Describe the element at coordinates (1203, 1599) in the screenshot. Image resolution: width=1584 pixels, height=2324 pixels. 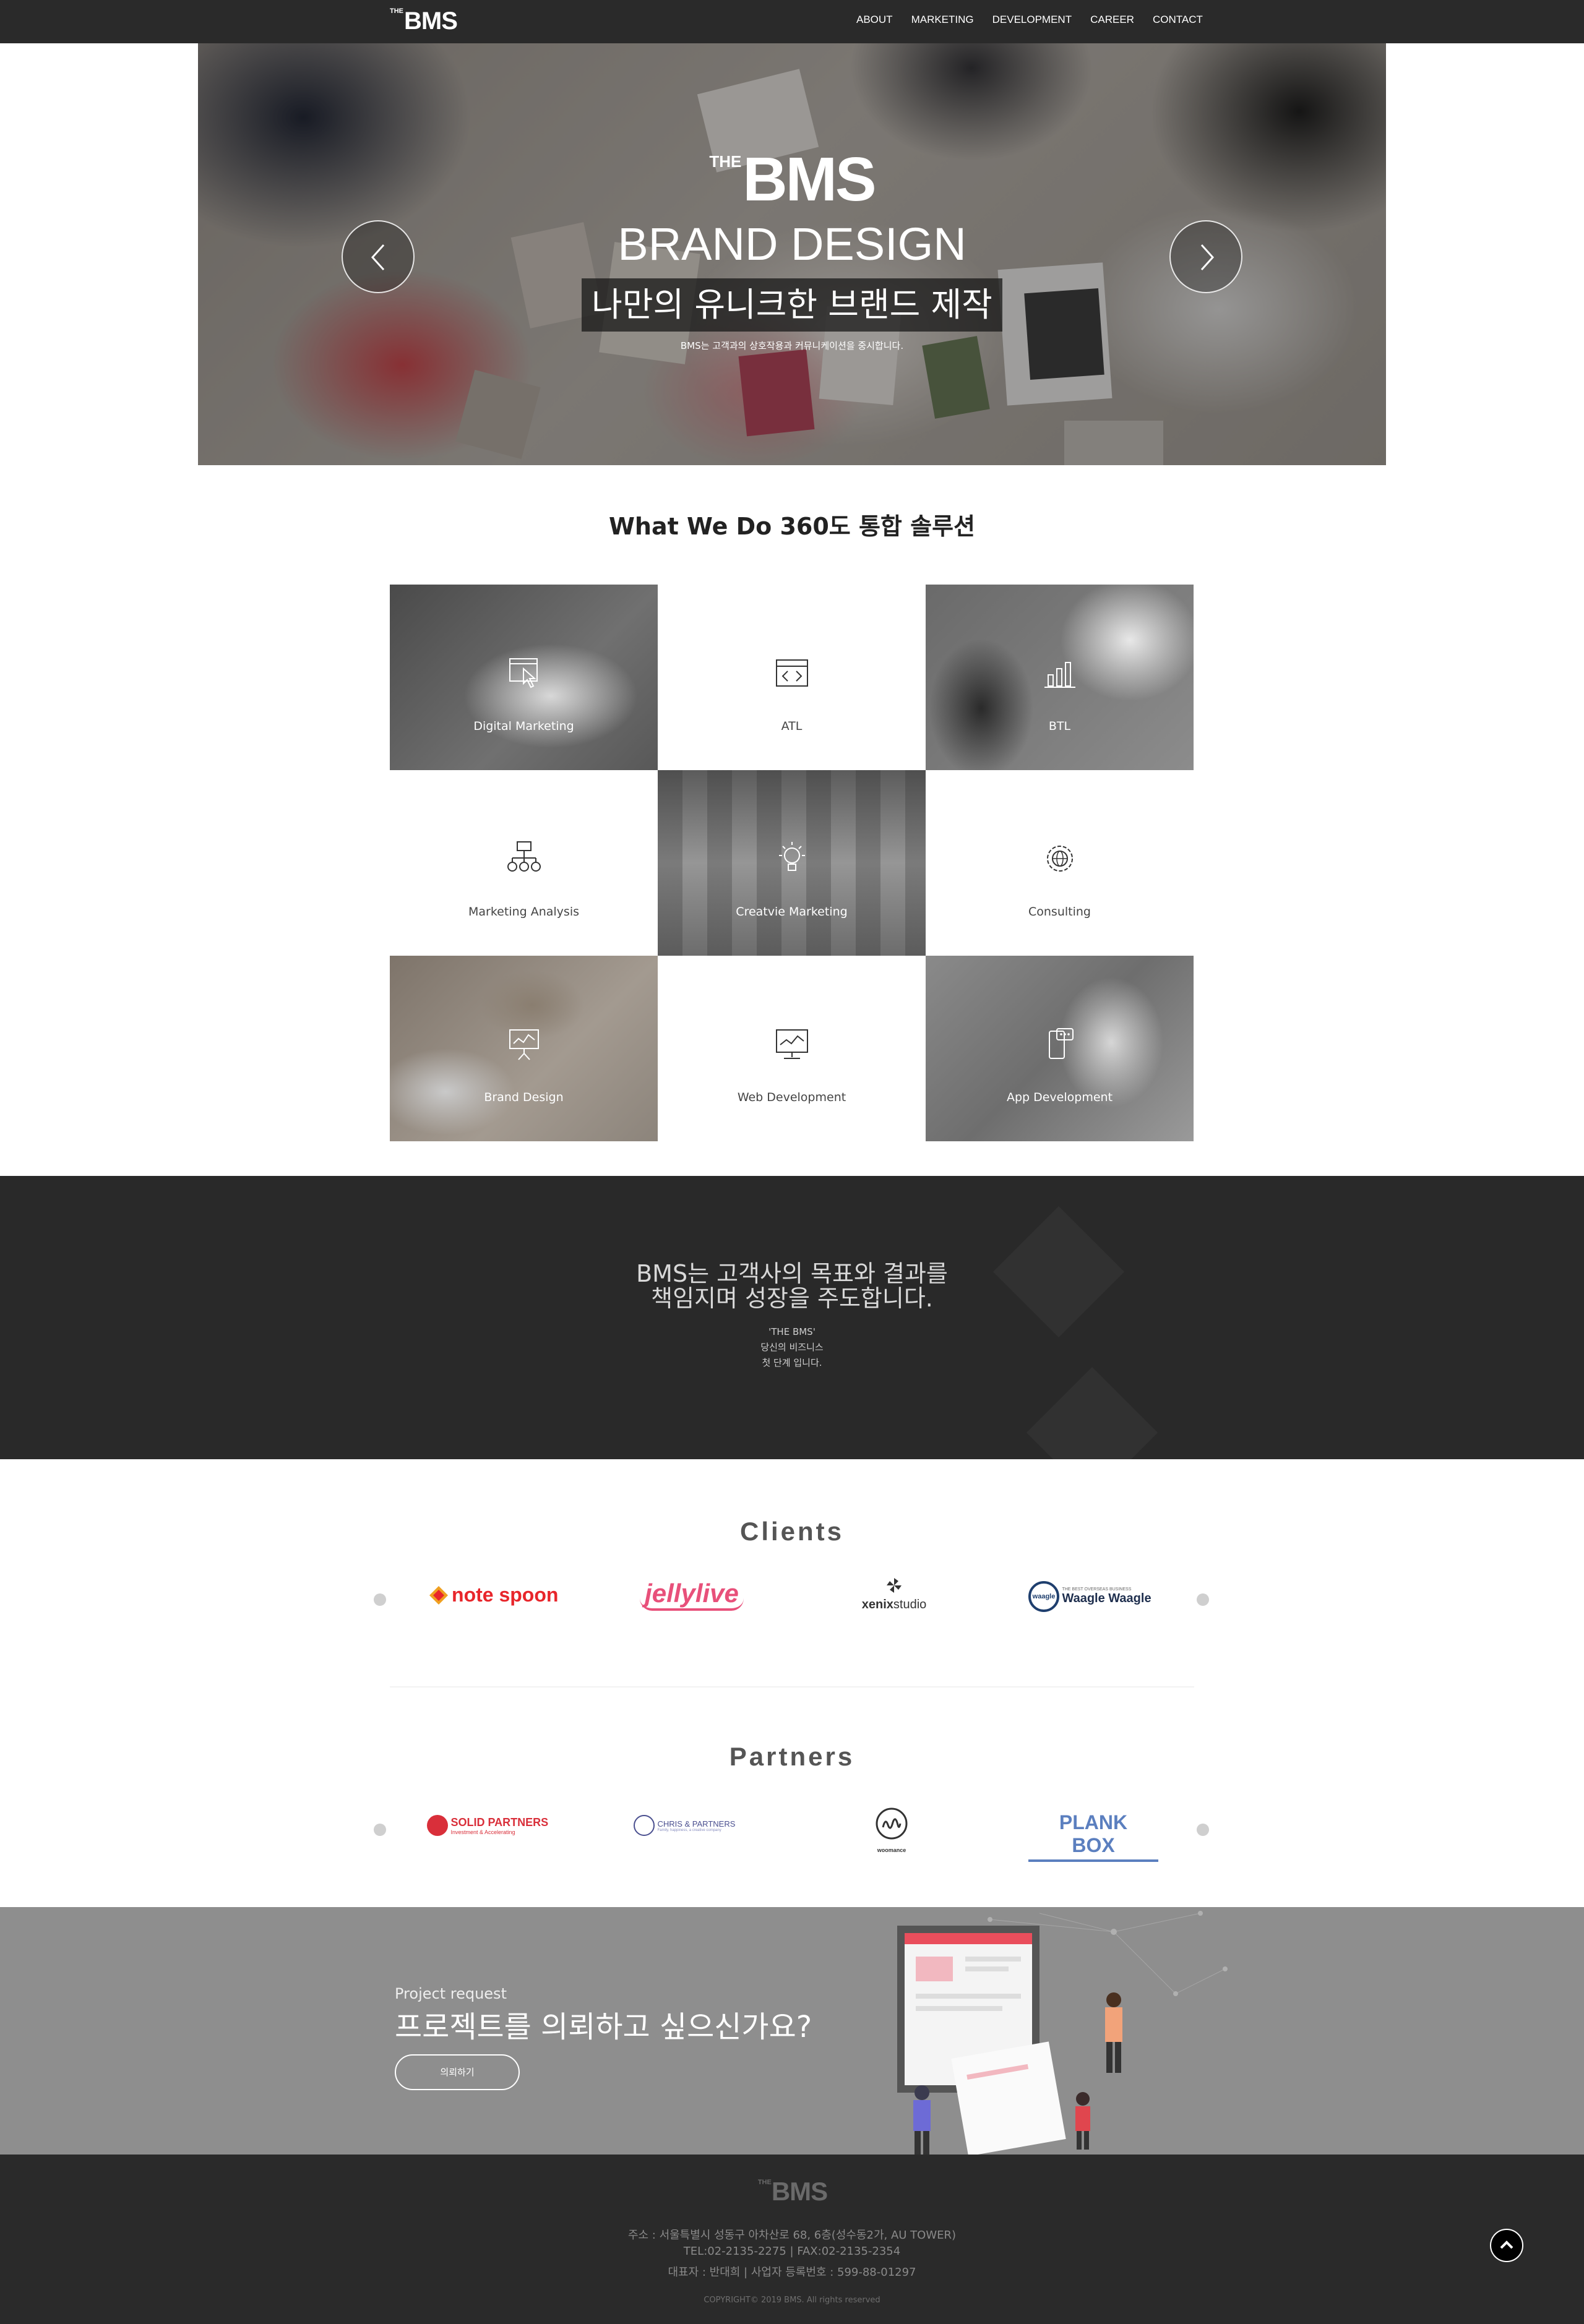
I see `clients-next-dot` at that location.